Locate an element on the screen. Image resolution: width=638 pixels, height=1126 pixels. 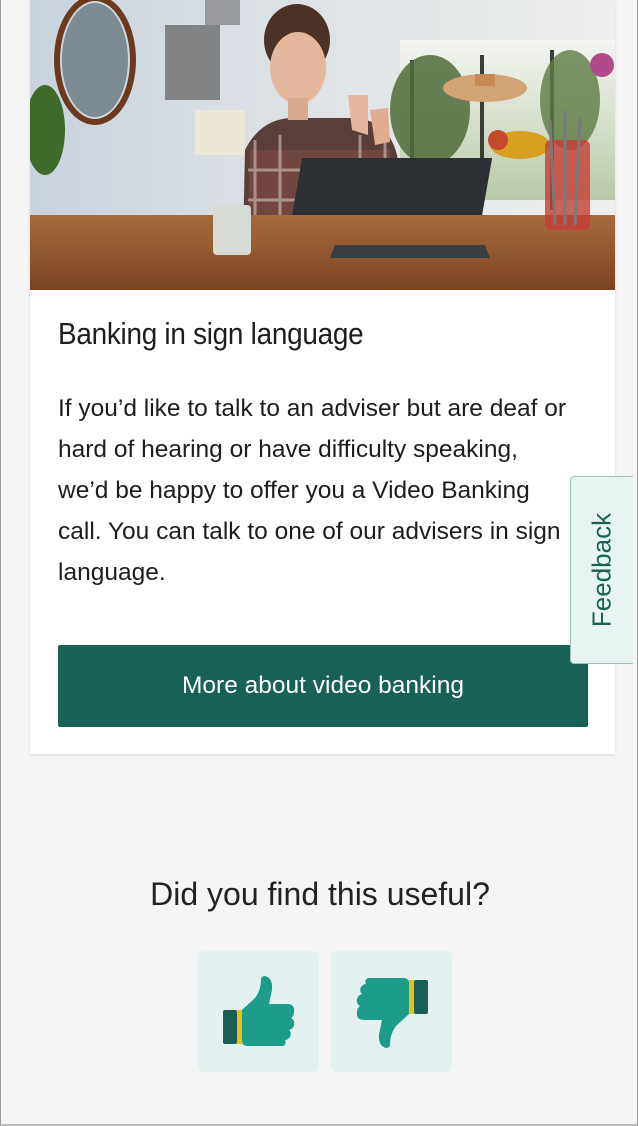
feedback-tab: Feedback is located at coordinates (601, 570).